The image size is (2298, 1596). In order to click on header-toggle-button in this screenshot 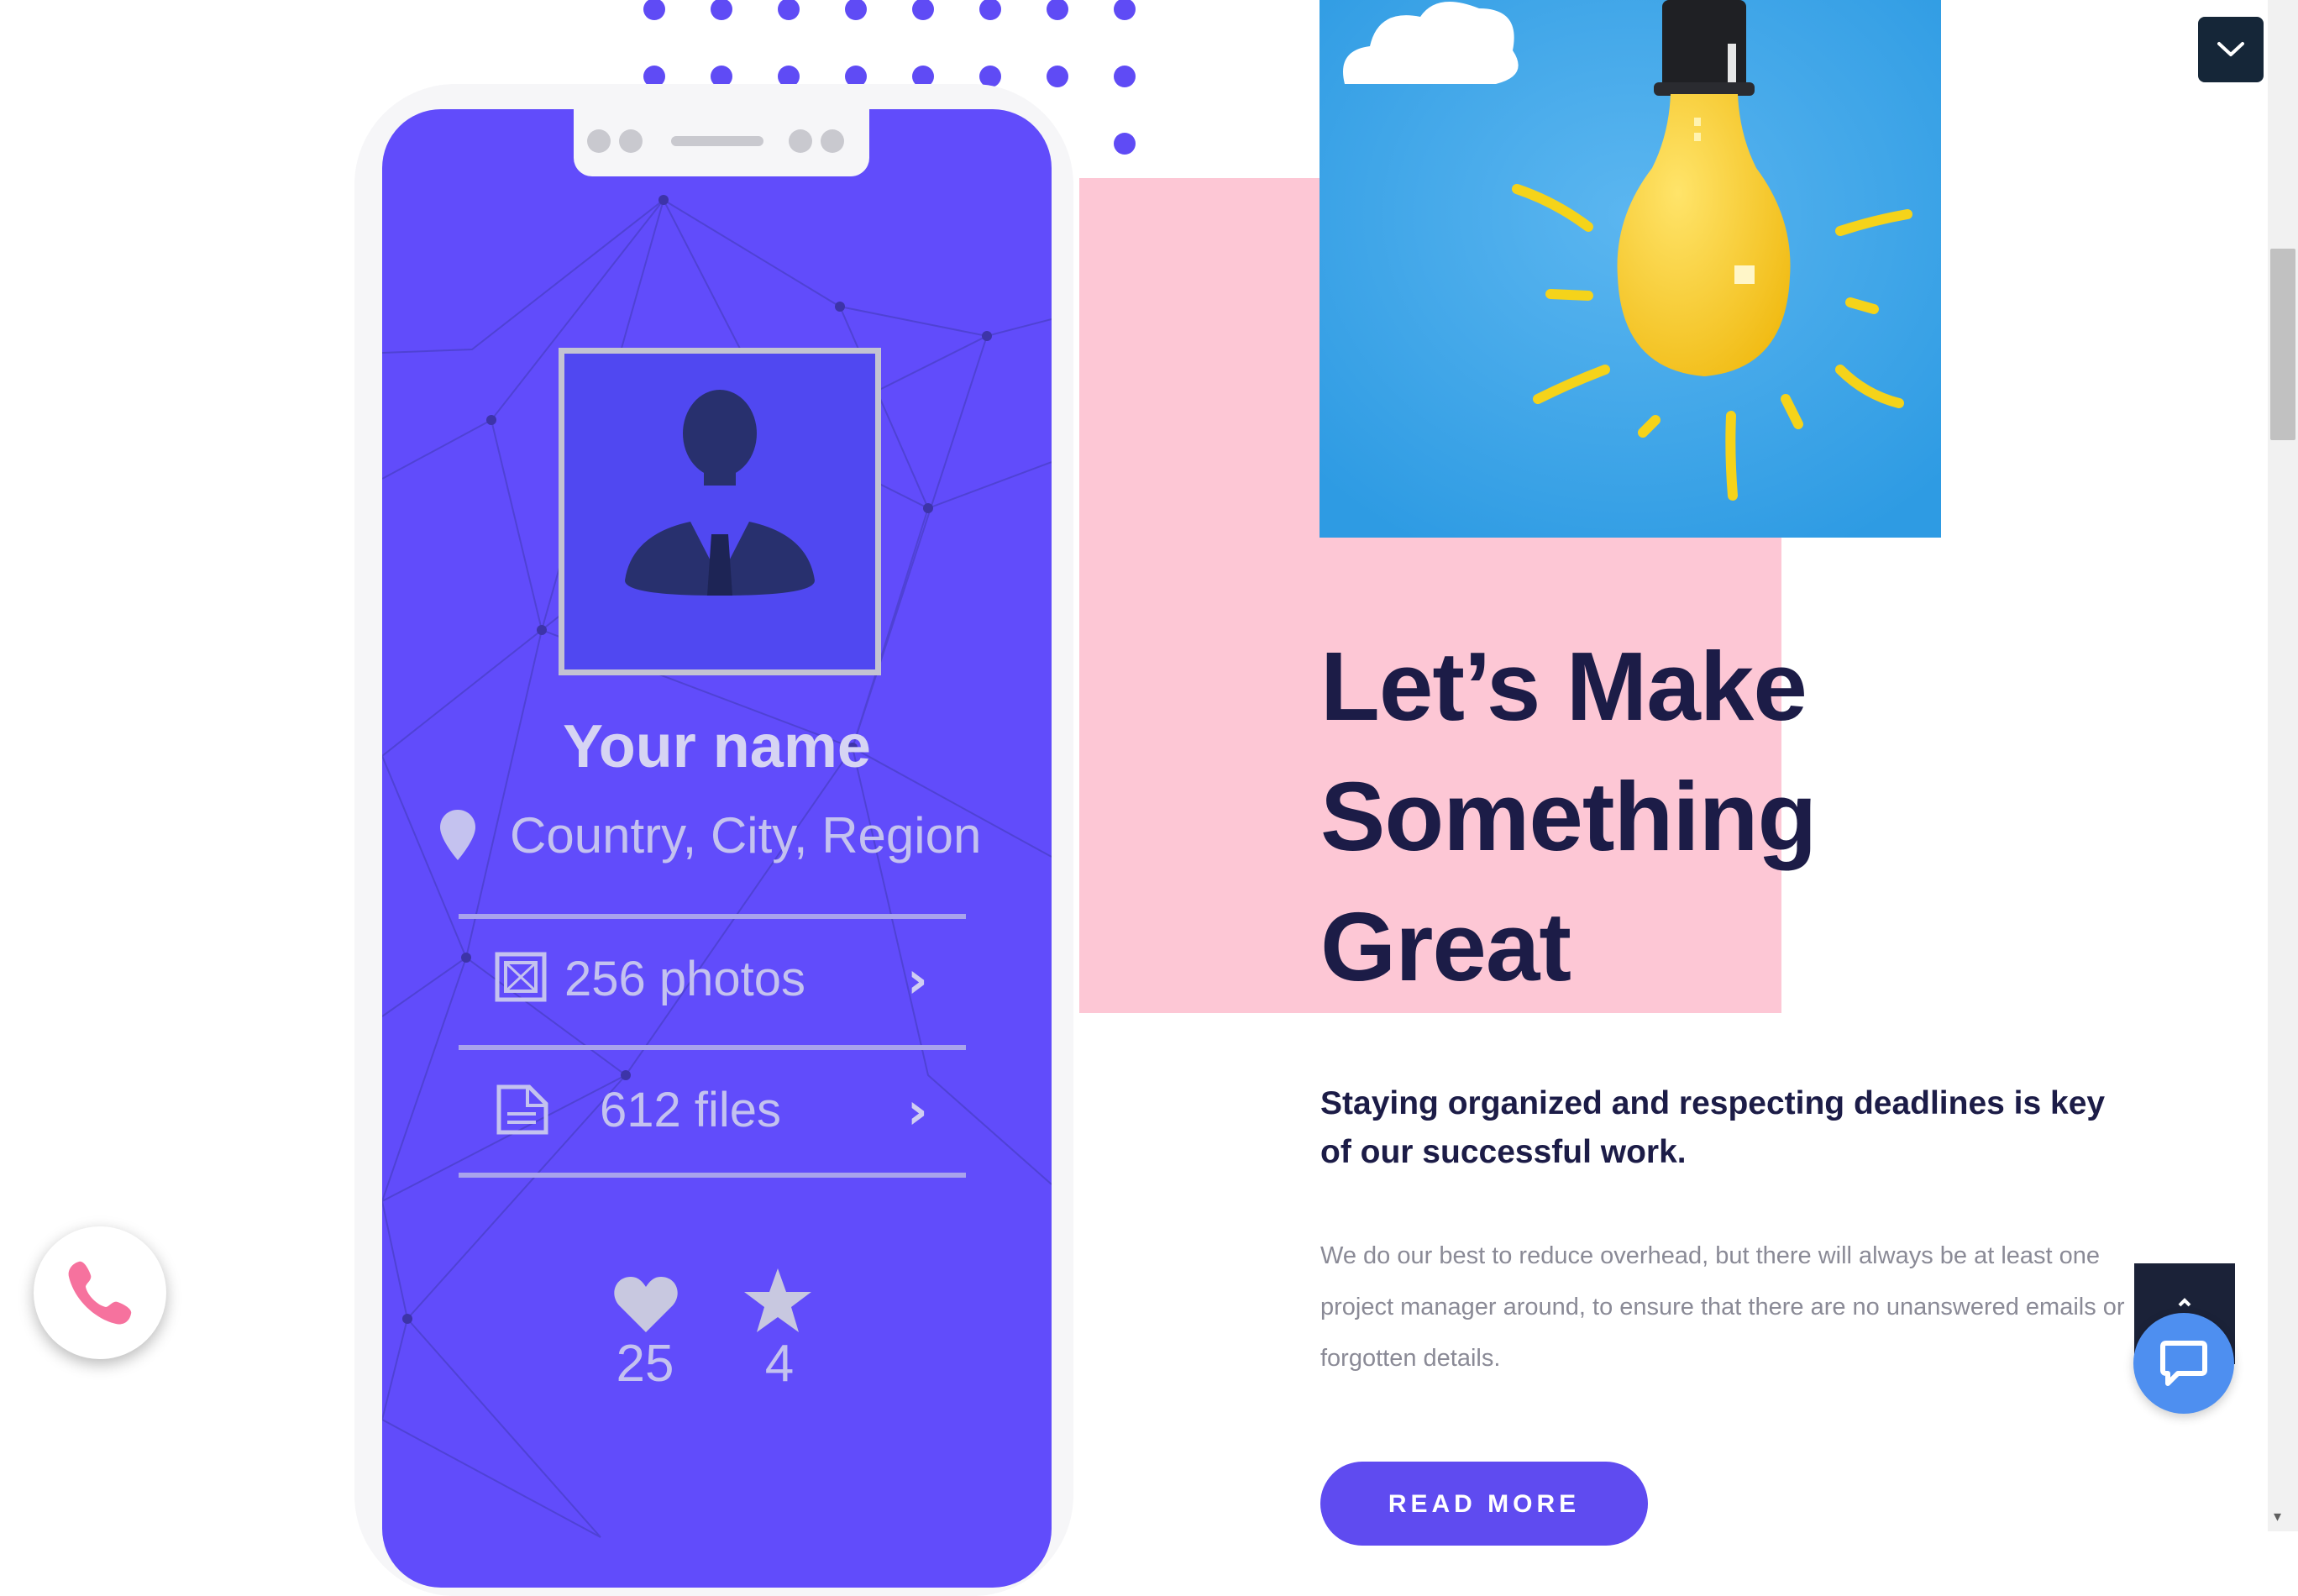, I will do `click(2231, 49)`.